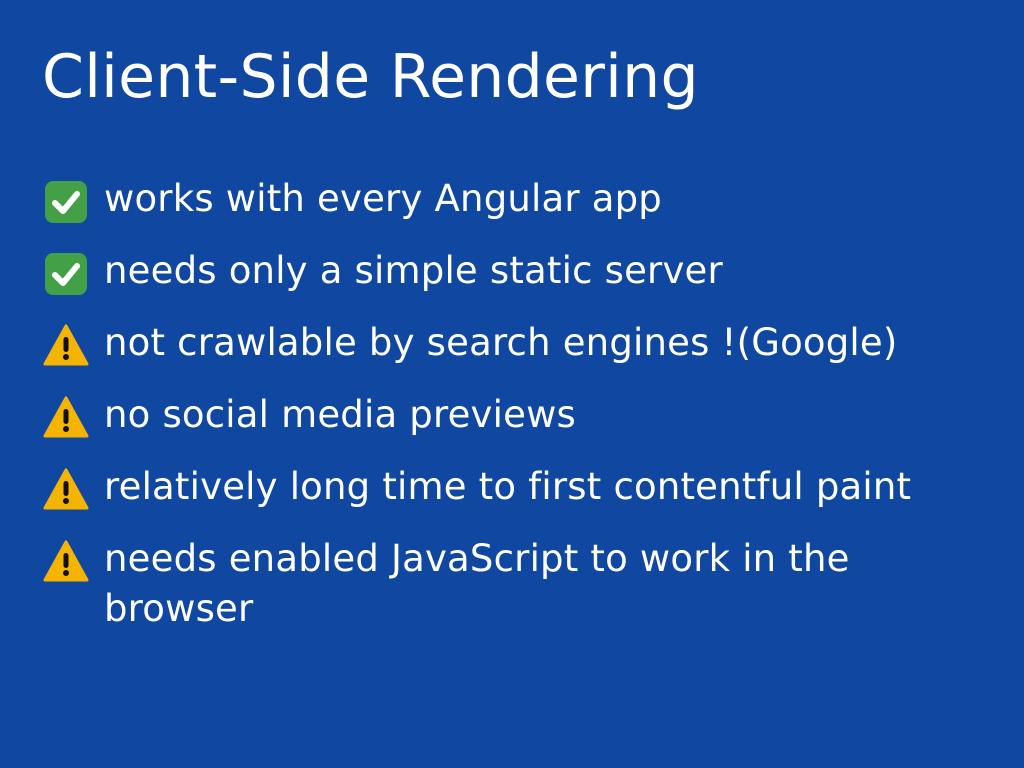  Describe the element at coordinates (370, 77) in the screenshot. I see `slide-title: Client-Side Rendering` at that location.